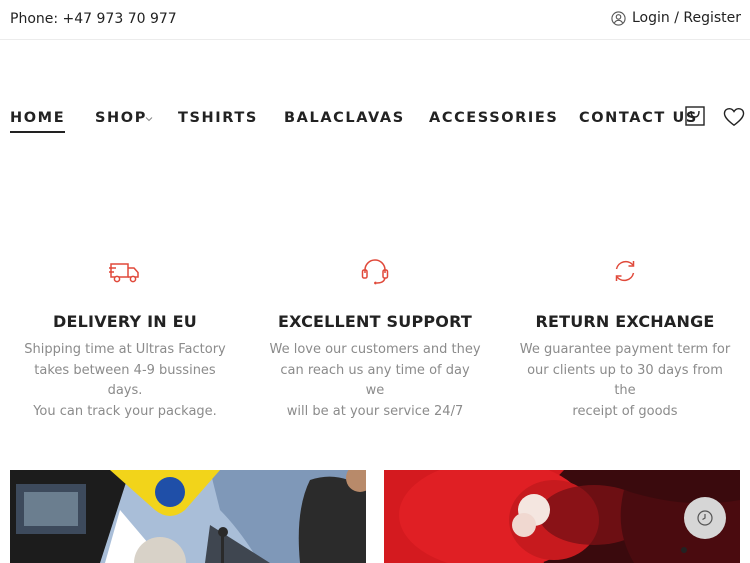 This screenshot has height=563, width=750. Describe the element at coordinates (375, 321) in the screenshot. I see `feature-title: EXCELLENT SUPPORT` at that location.